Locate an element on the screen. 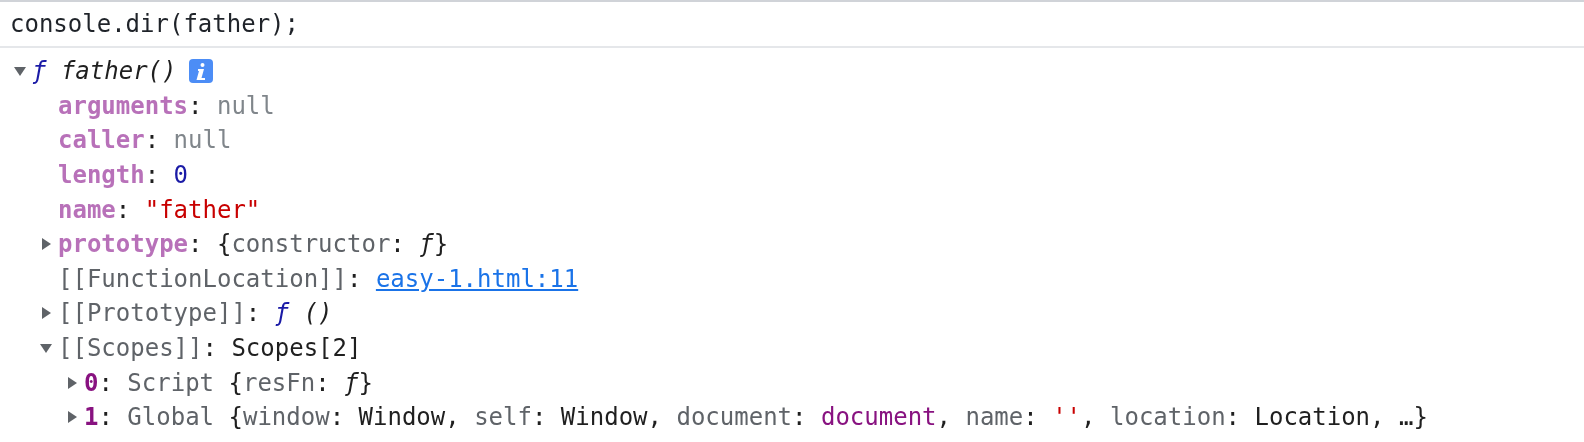 The width and height of the screenshot is (1584, 442). property-line: prototype: {constructor: ƒ} is located at coordinates (253, 244).